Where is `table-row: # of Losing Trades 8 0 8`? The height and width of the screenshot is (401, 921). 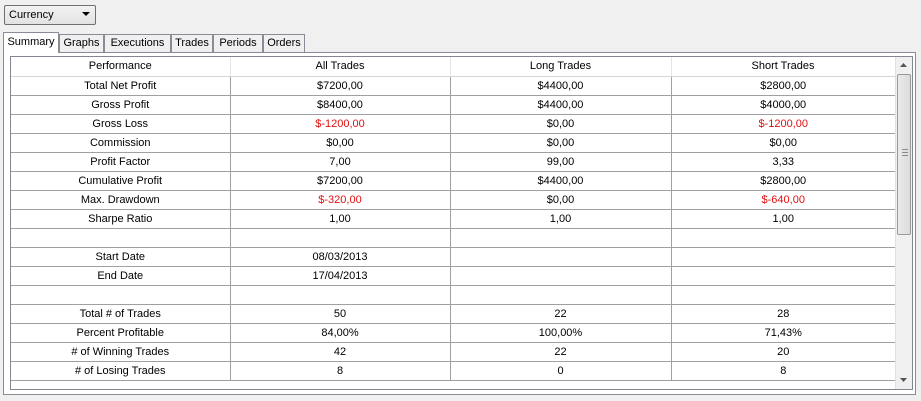
table-row: # of Losing Trades 8 0 8 is located at coordinates (453, 371).